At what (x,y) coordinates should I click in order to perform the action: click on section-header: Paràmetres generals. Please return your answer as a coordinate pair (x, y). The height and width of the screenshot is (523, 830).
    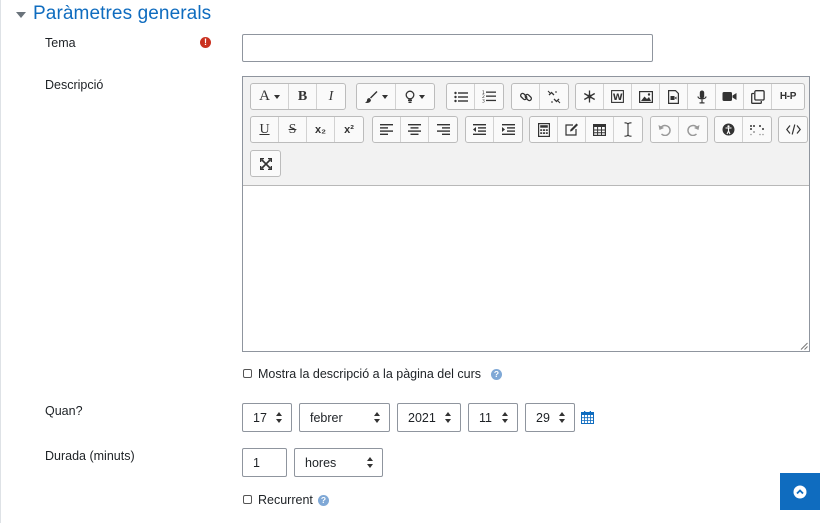
    Looking at the image, I should click on (113, 14).